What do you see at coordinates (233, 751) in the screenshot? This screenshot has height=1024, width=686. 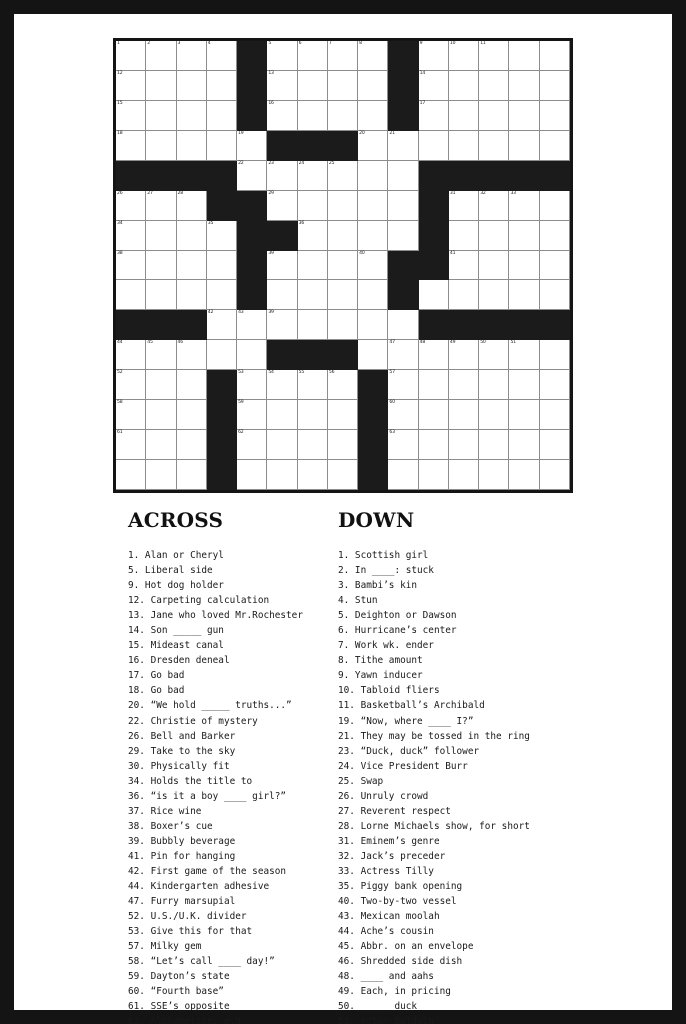 I see `clue-item: 29. Take to the sky` at bounding box center [233, 751].